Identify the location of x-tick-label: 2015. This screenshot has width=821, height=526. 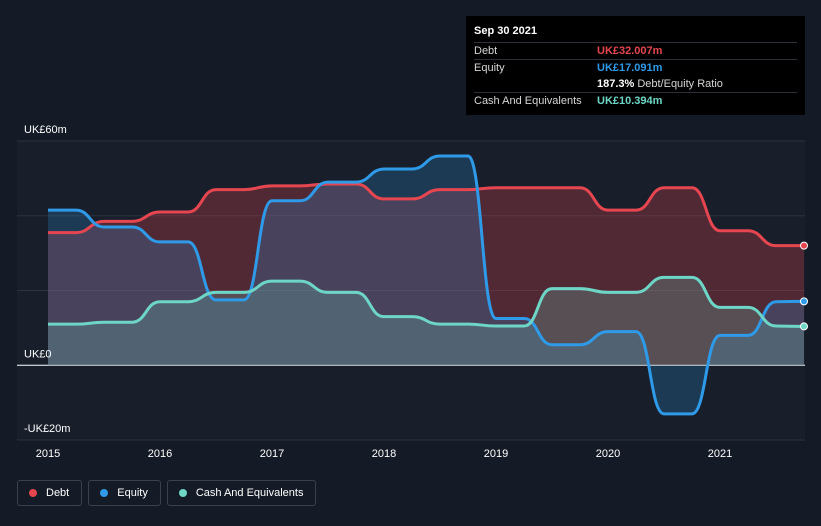
(48, 454).